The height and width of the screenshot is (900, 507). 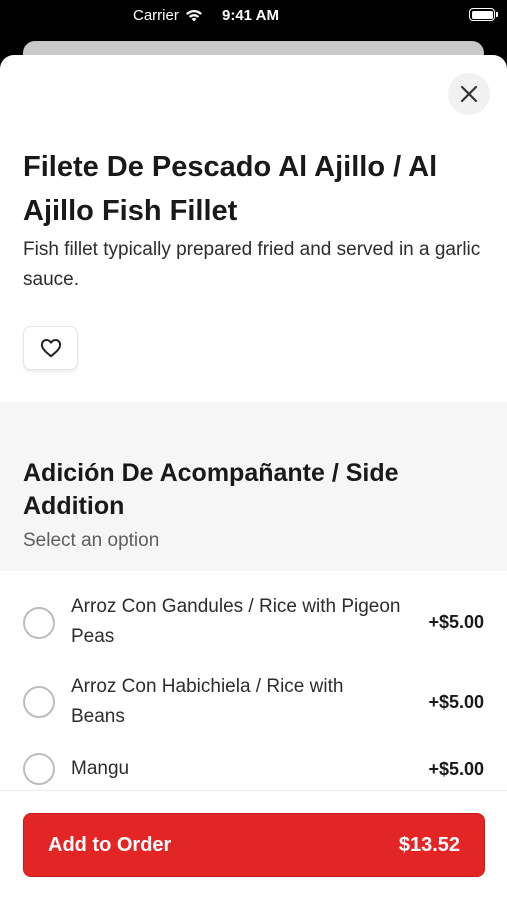 I want to click on status-carrier: Carrier, so click(x=168, y=15).